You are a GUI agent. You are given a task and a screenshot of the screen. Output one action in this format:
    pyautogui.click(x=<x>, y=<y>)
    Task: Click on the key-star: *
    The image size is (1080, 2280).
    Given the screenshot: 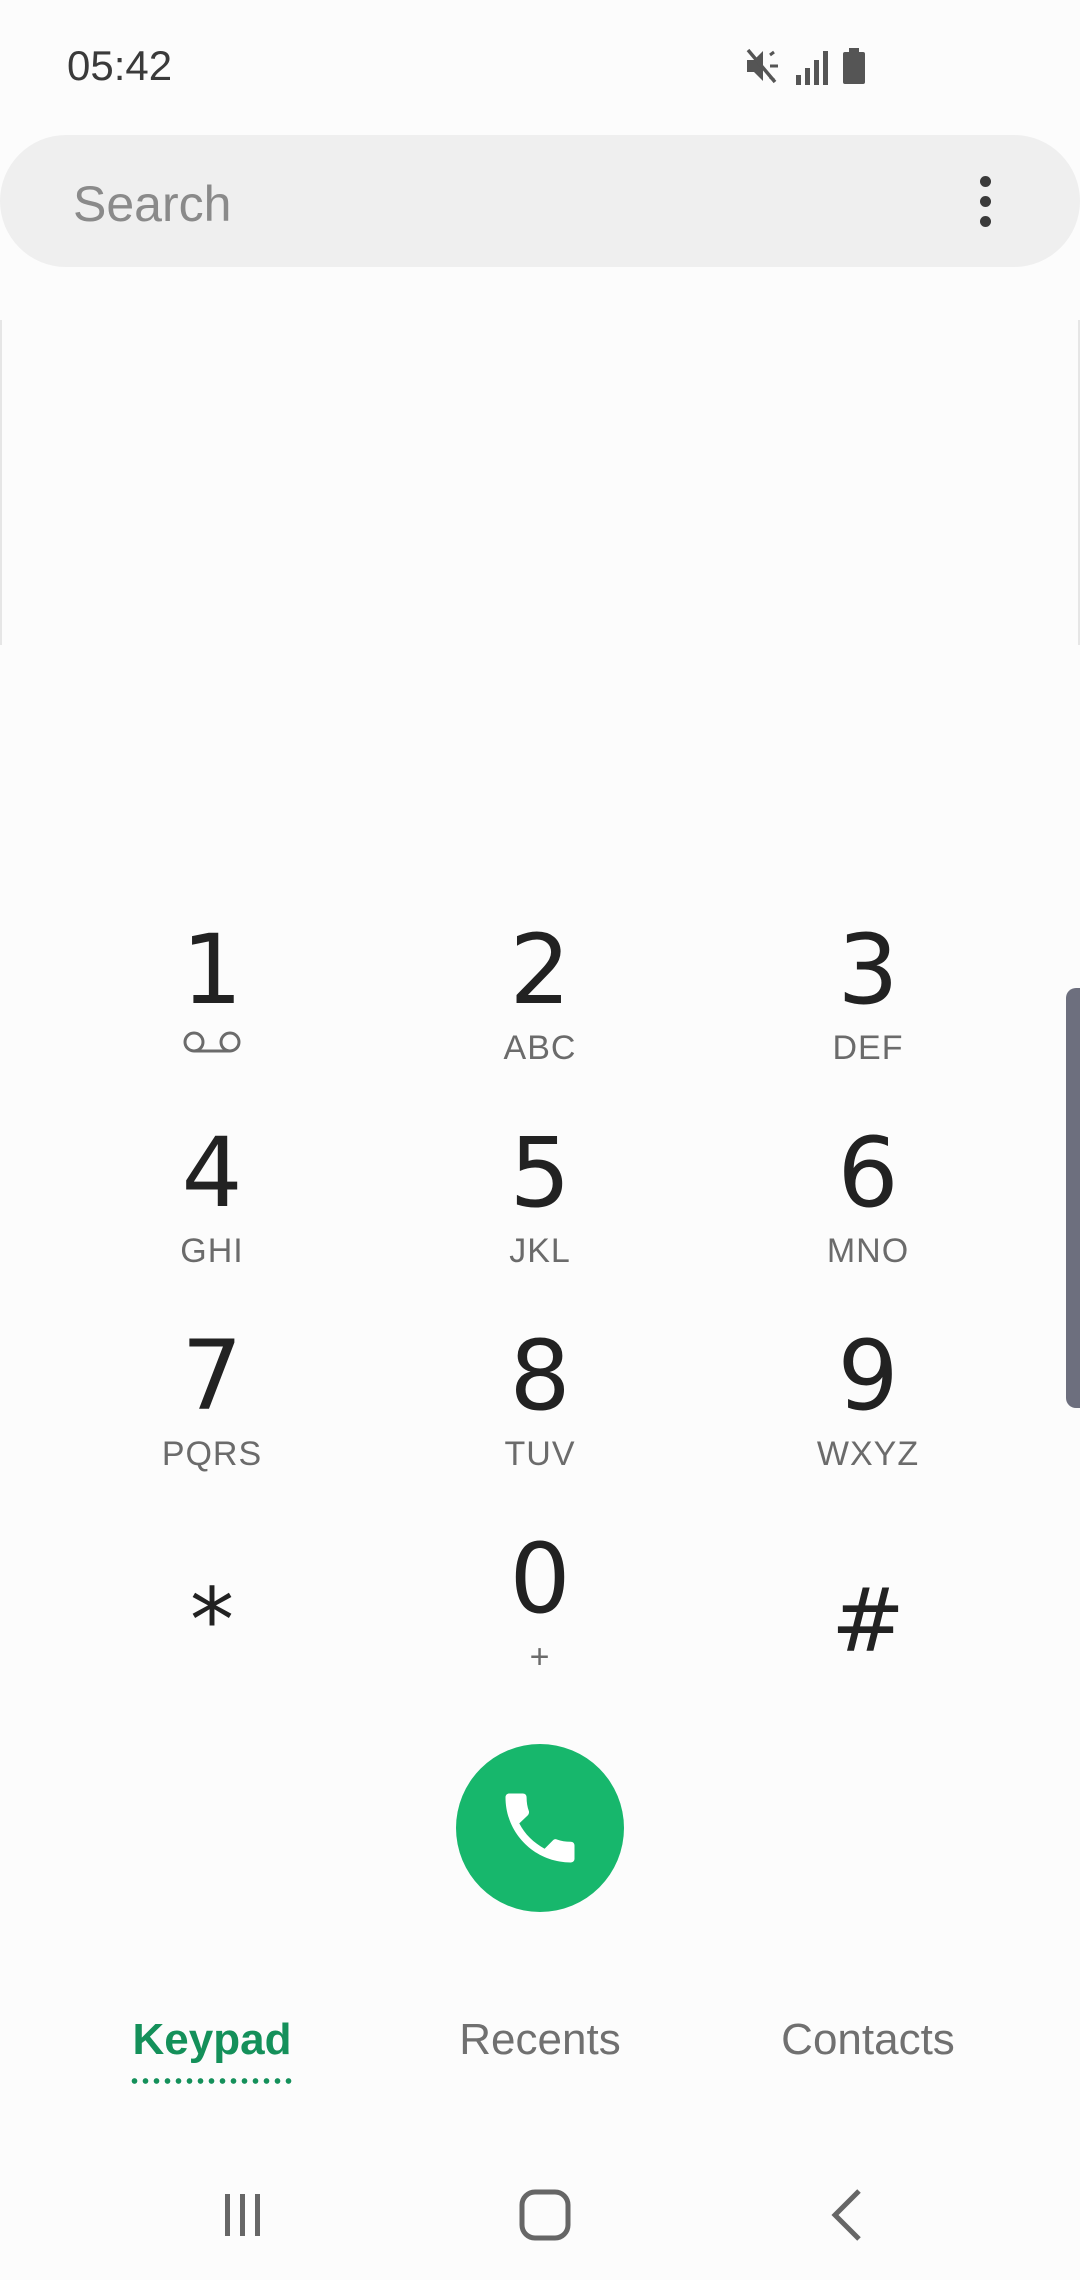 What is the action you would take?
    pyautogui.click(x=212, y=1604)
    